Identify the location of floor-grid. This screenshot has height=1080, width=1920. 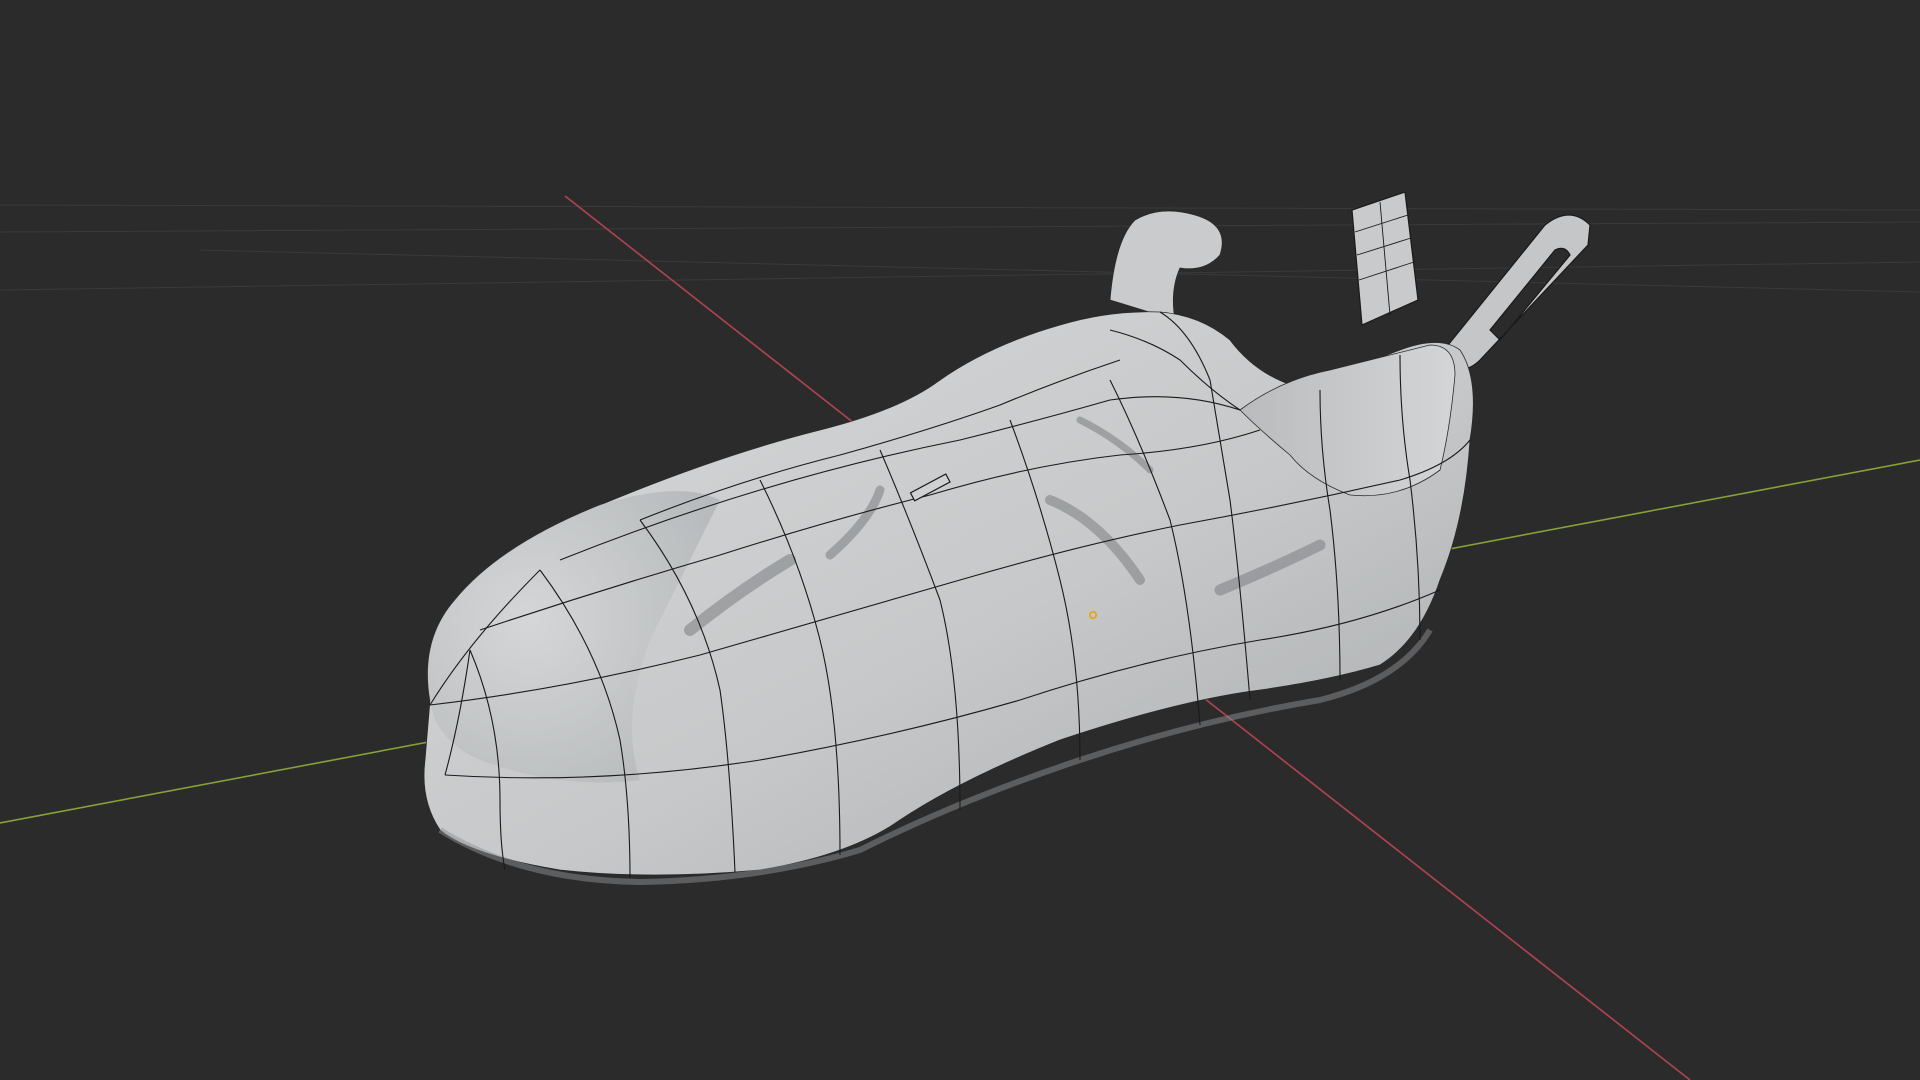
(960, 248).